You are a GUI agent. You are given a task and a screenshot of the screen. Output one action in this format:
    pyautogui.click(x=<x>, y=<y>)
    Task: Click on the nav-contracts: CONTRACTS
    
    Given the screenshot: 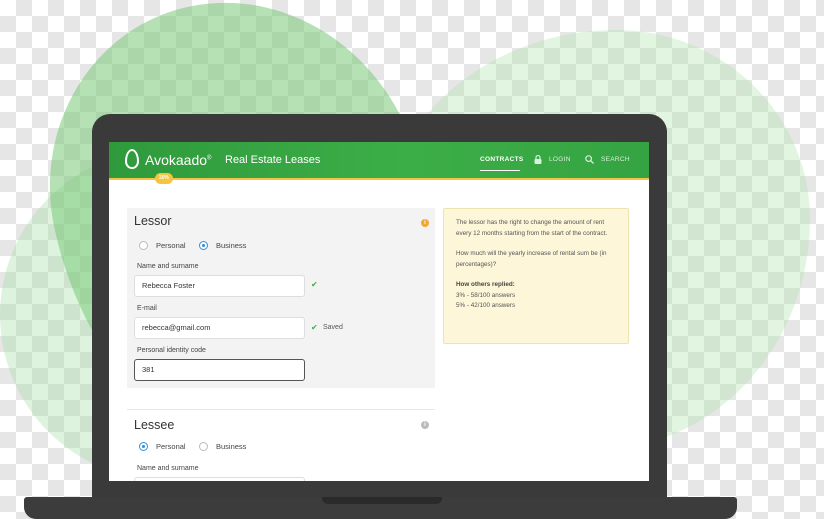 What is the action you would take?
    pyautogui.click(x=502, y=159)
    